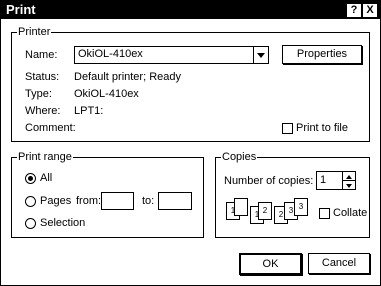 The width and height of the screenshot is (381, 286). Describe the element at coordinates (45, 157) in the screenshot. I see `print-range-legend: Print range` at that location.